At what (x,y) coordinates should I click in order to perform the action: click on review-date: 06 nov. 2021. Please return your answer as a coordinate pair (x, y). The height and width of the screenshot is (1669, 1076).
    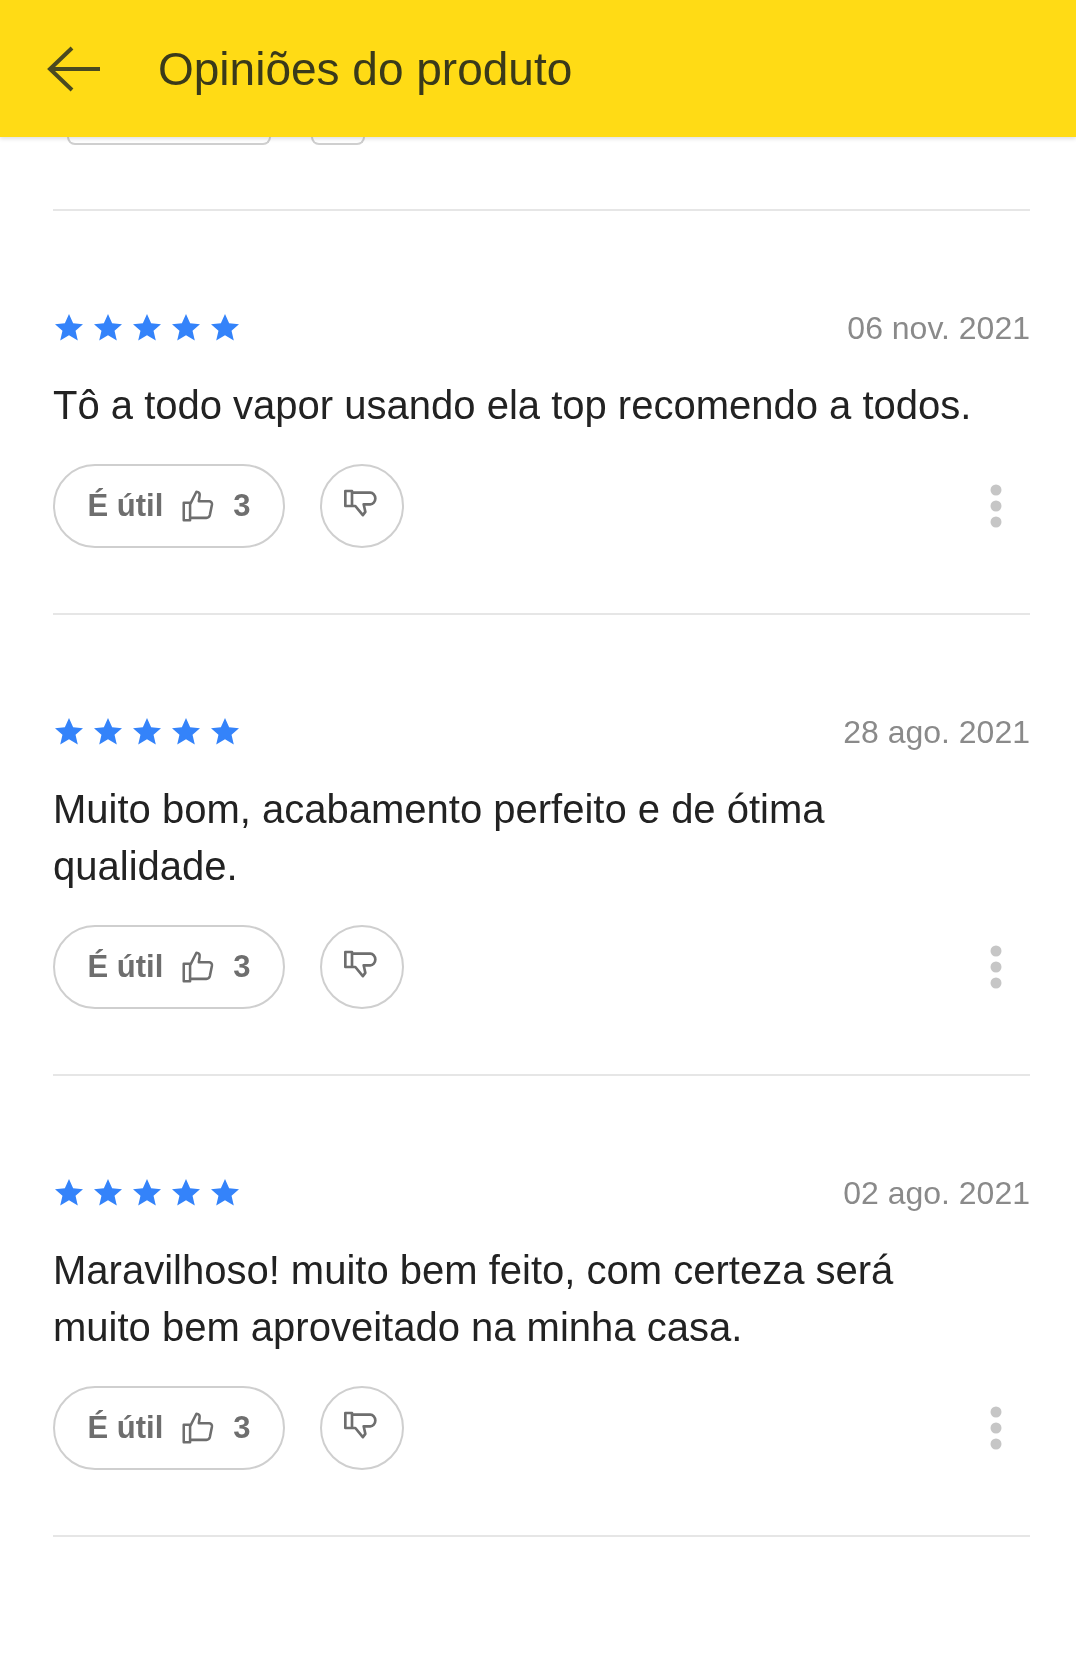
    Looking at the image, I should click on (938, 328).